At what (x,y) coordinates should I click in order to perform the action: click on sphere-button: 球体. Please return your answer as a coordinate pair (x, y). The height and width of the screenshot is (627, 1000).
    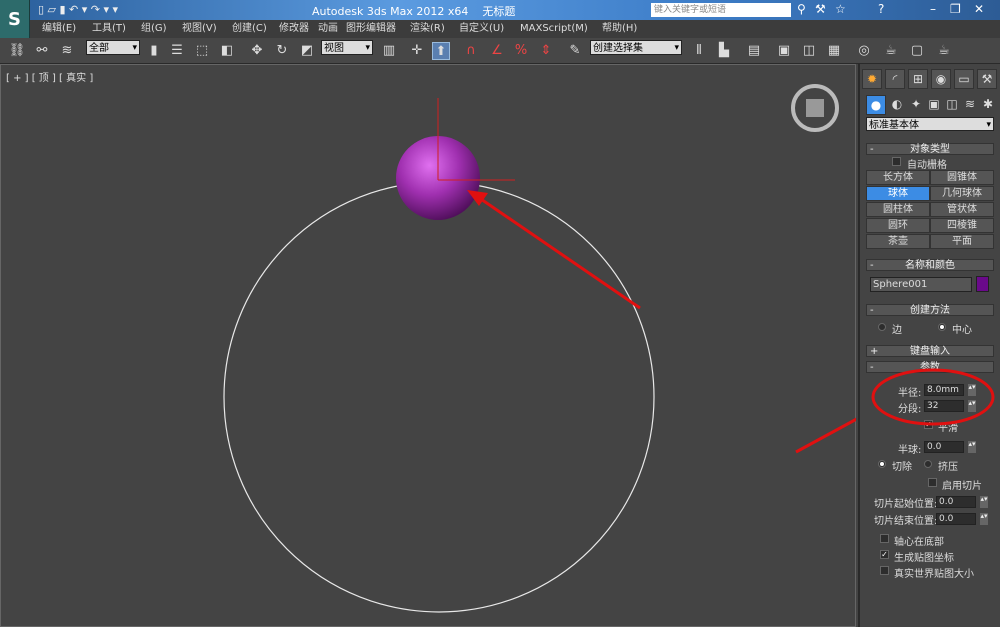
    Looking at the image, I should click on (898, 193).